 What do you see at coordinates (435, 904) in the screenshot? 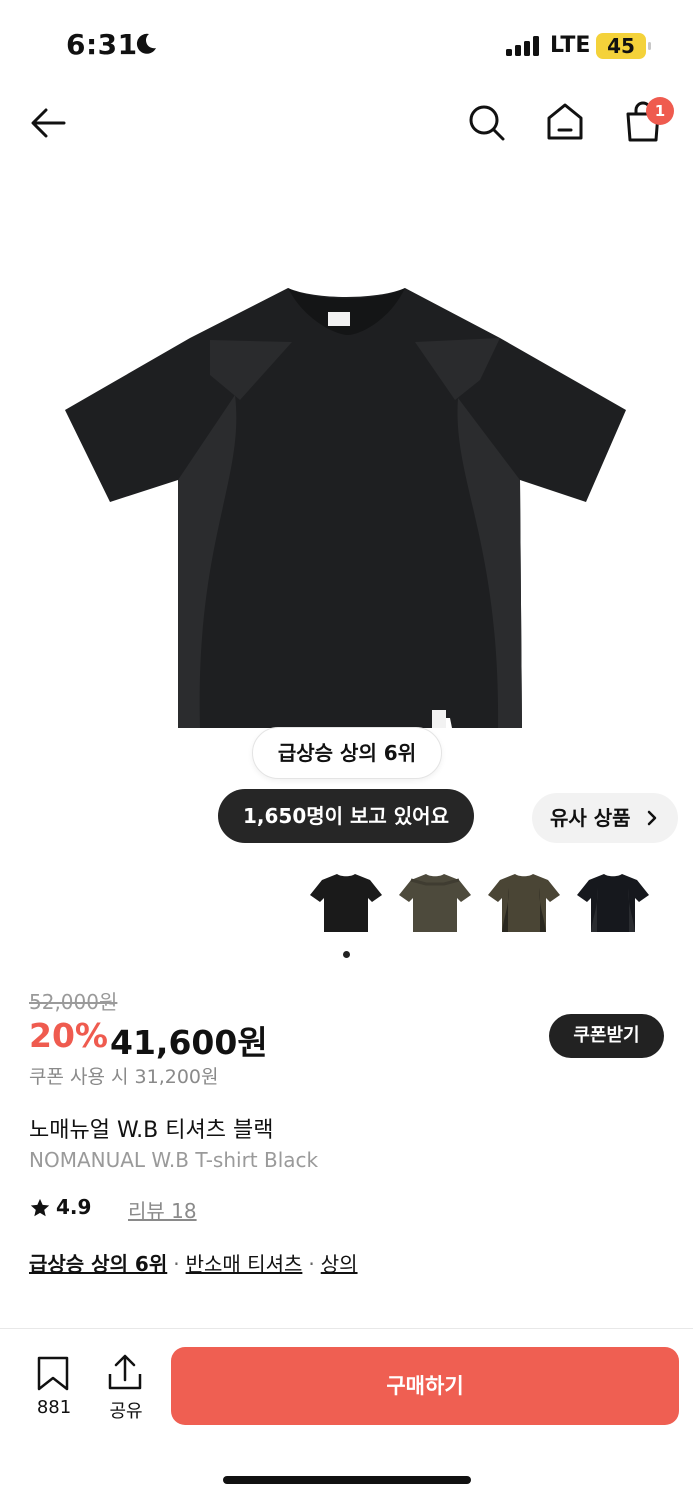
I see `thumbnail-olive` at bounding box center [435, 904].